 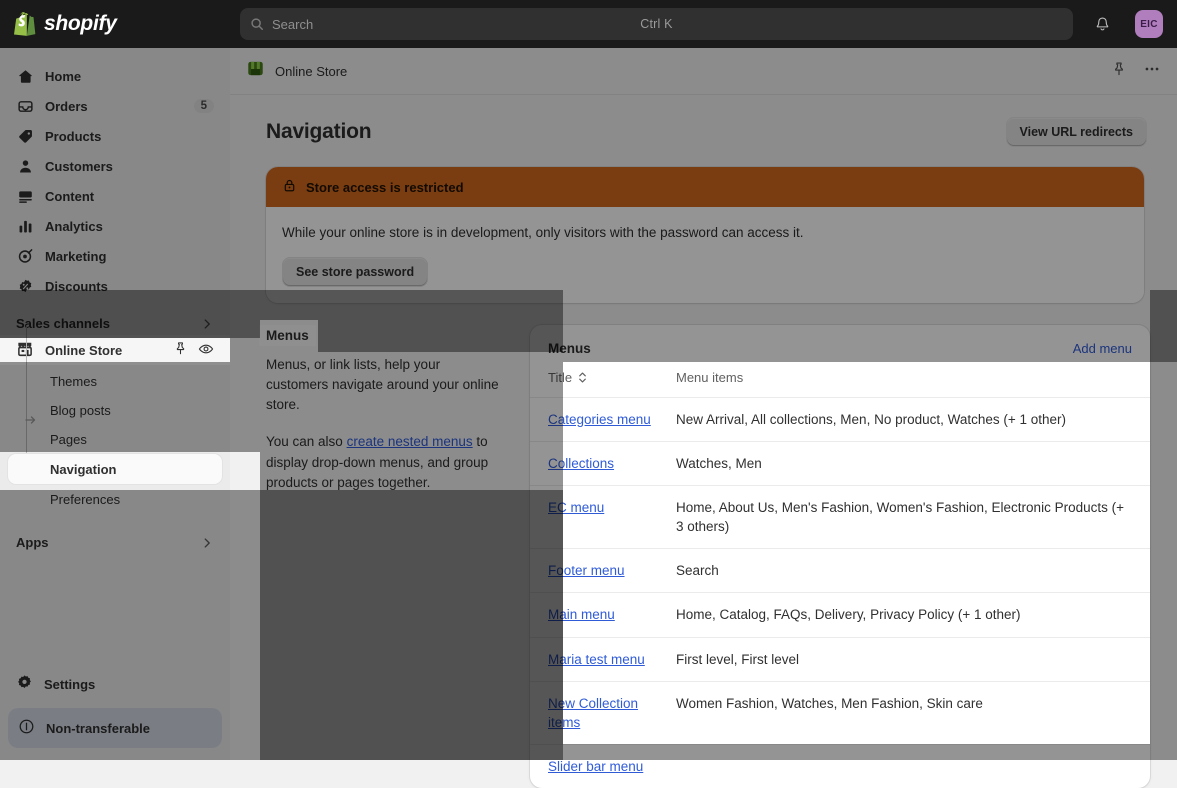 What do you see at coordinates (697, 571) in the screenshot?
I see `menu-items-cell: Search` at bounding box center [697, 571].